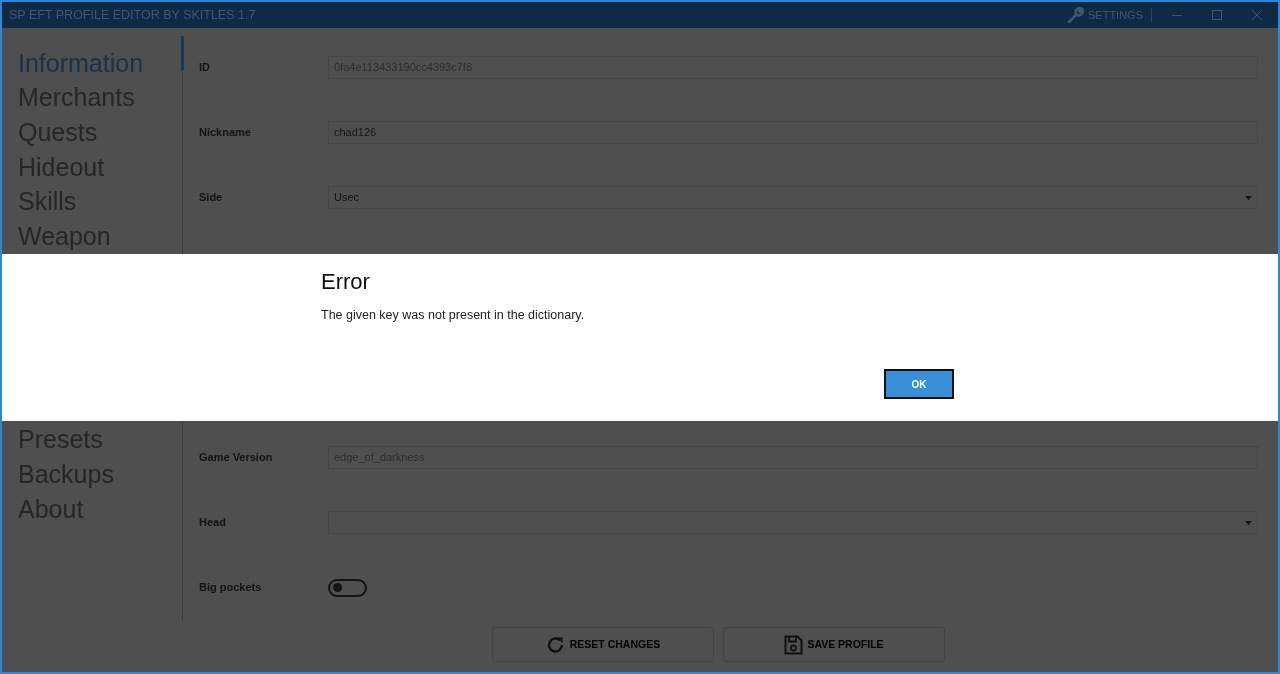 This screenshot has height=674, width=1280. I want to click on dropdown, so click(793, 522).